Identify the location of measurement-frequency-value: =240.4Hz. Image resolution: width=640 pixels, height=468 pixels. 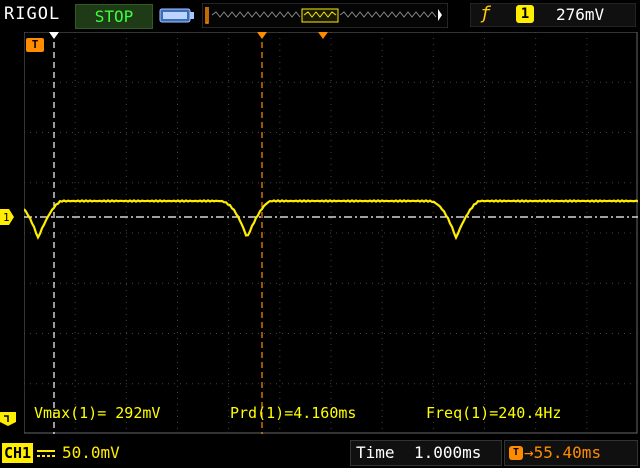
(525, 413).